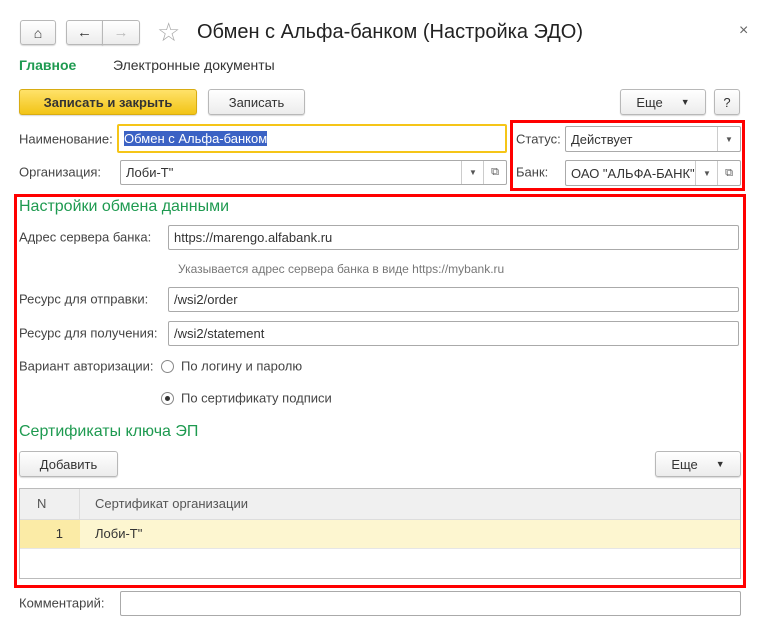  I want to click on help-label: ?, so click(727, 102).